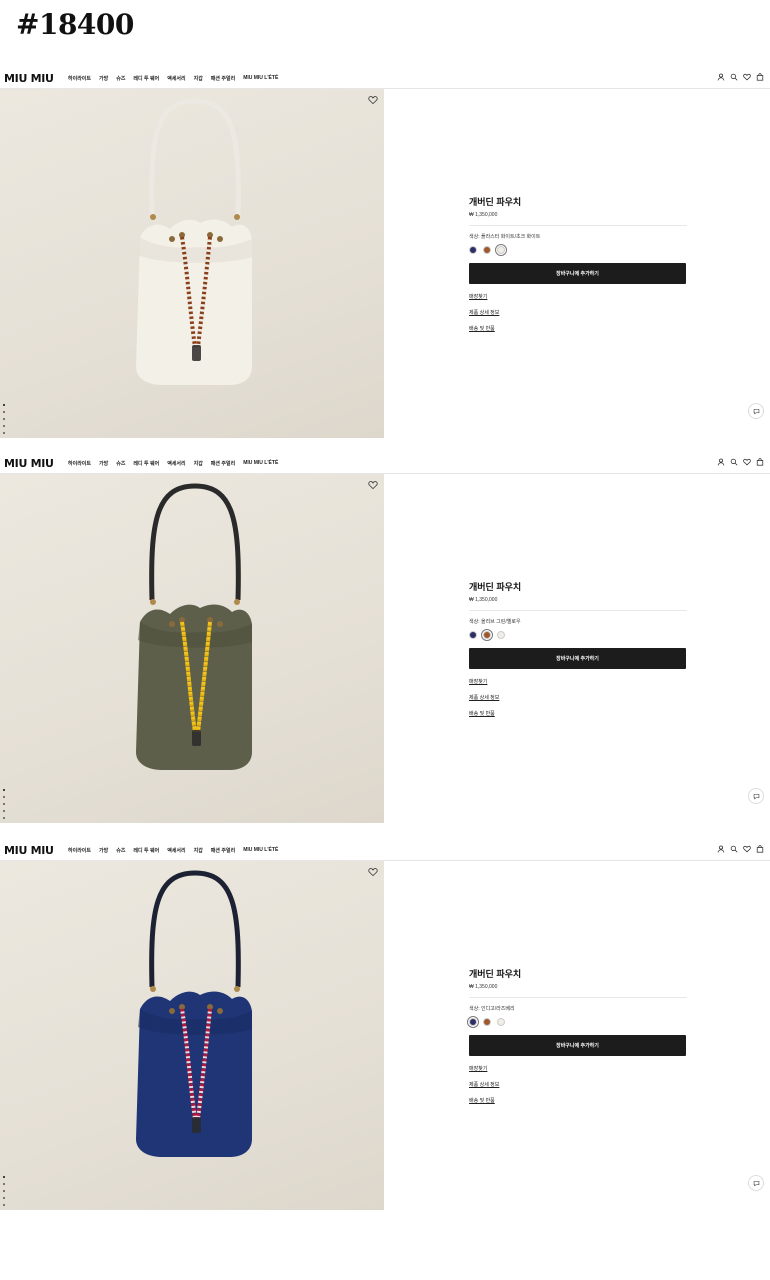 The height and width of the screenshot is (1280, 770). Describe the element at coordinates (577, 1022) in the screenshot. I see `color-swatches` at that location.